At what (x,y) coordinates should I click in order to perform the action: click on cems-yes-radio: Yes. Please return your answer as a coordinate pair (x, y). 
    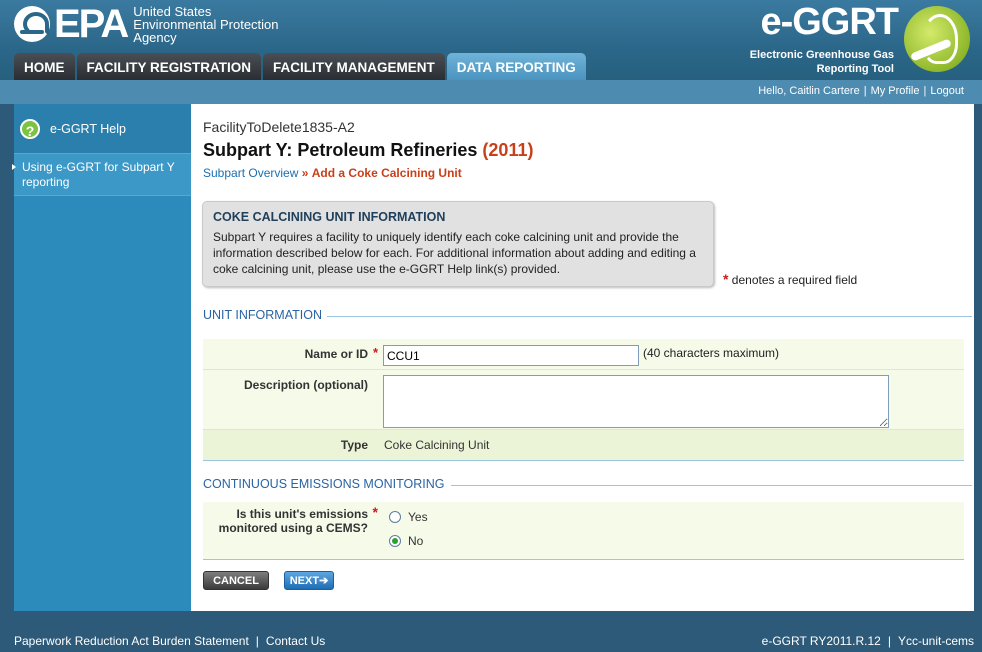
    Looking at the image, I should click on (408, 517).